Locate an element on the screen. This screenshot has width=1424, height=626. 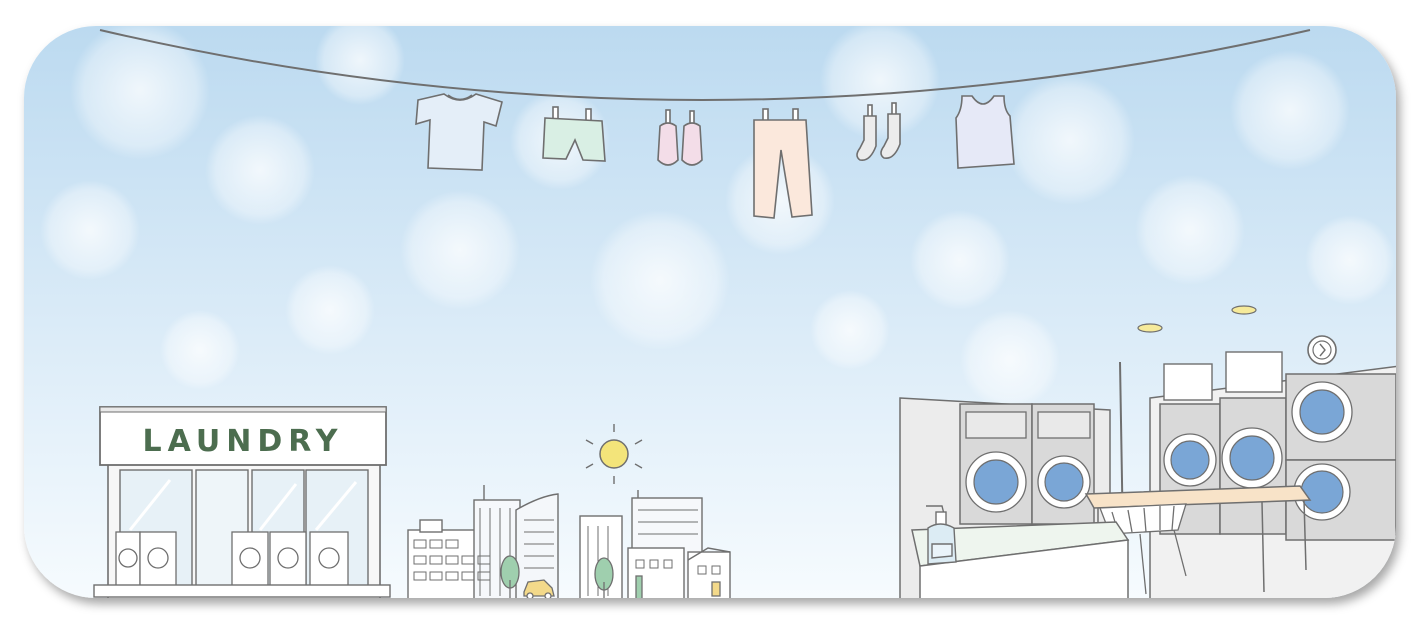
clock-icon is located at coordinates (1322, 350).